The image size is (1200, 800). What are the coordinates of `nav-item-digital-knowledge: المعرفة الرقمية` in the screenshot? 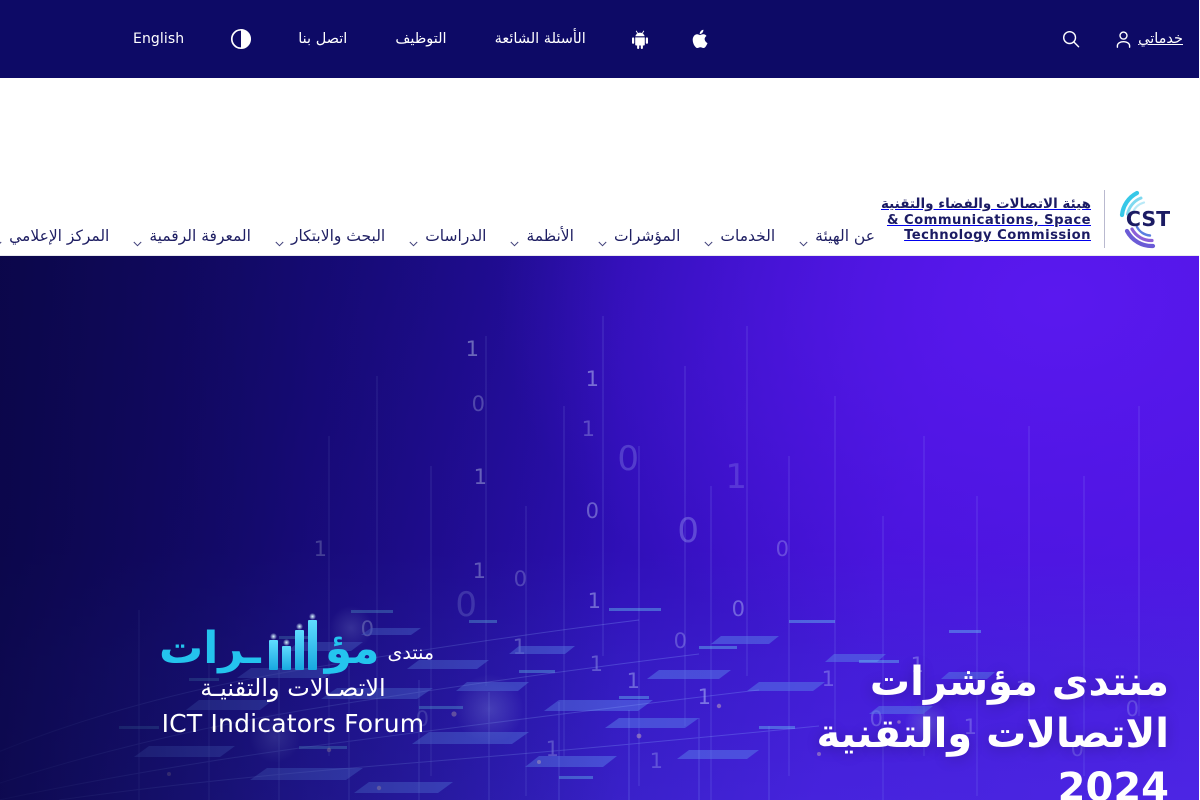 It's located at (193, 237).